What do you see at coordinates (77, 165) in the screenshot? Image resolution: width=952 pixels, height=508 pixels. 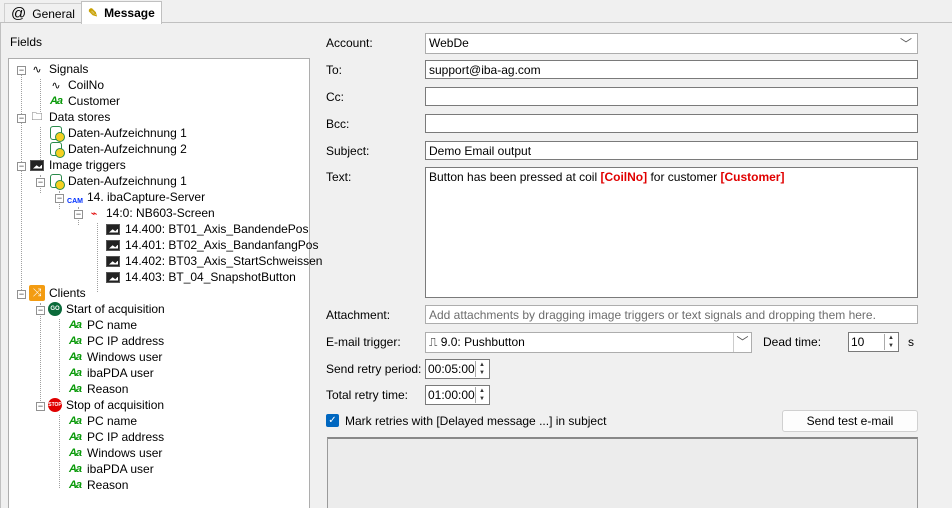 I see `tree-image-triggers: Image triggers` at bounding box center [77, 165].